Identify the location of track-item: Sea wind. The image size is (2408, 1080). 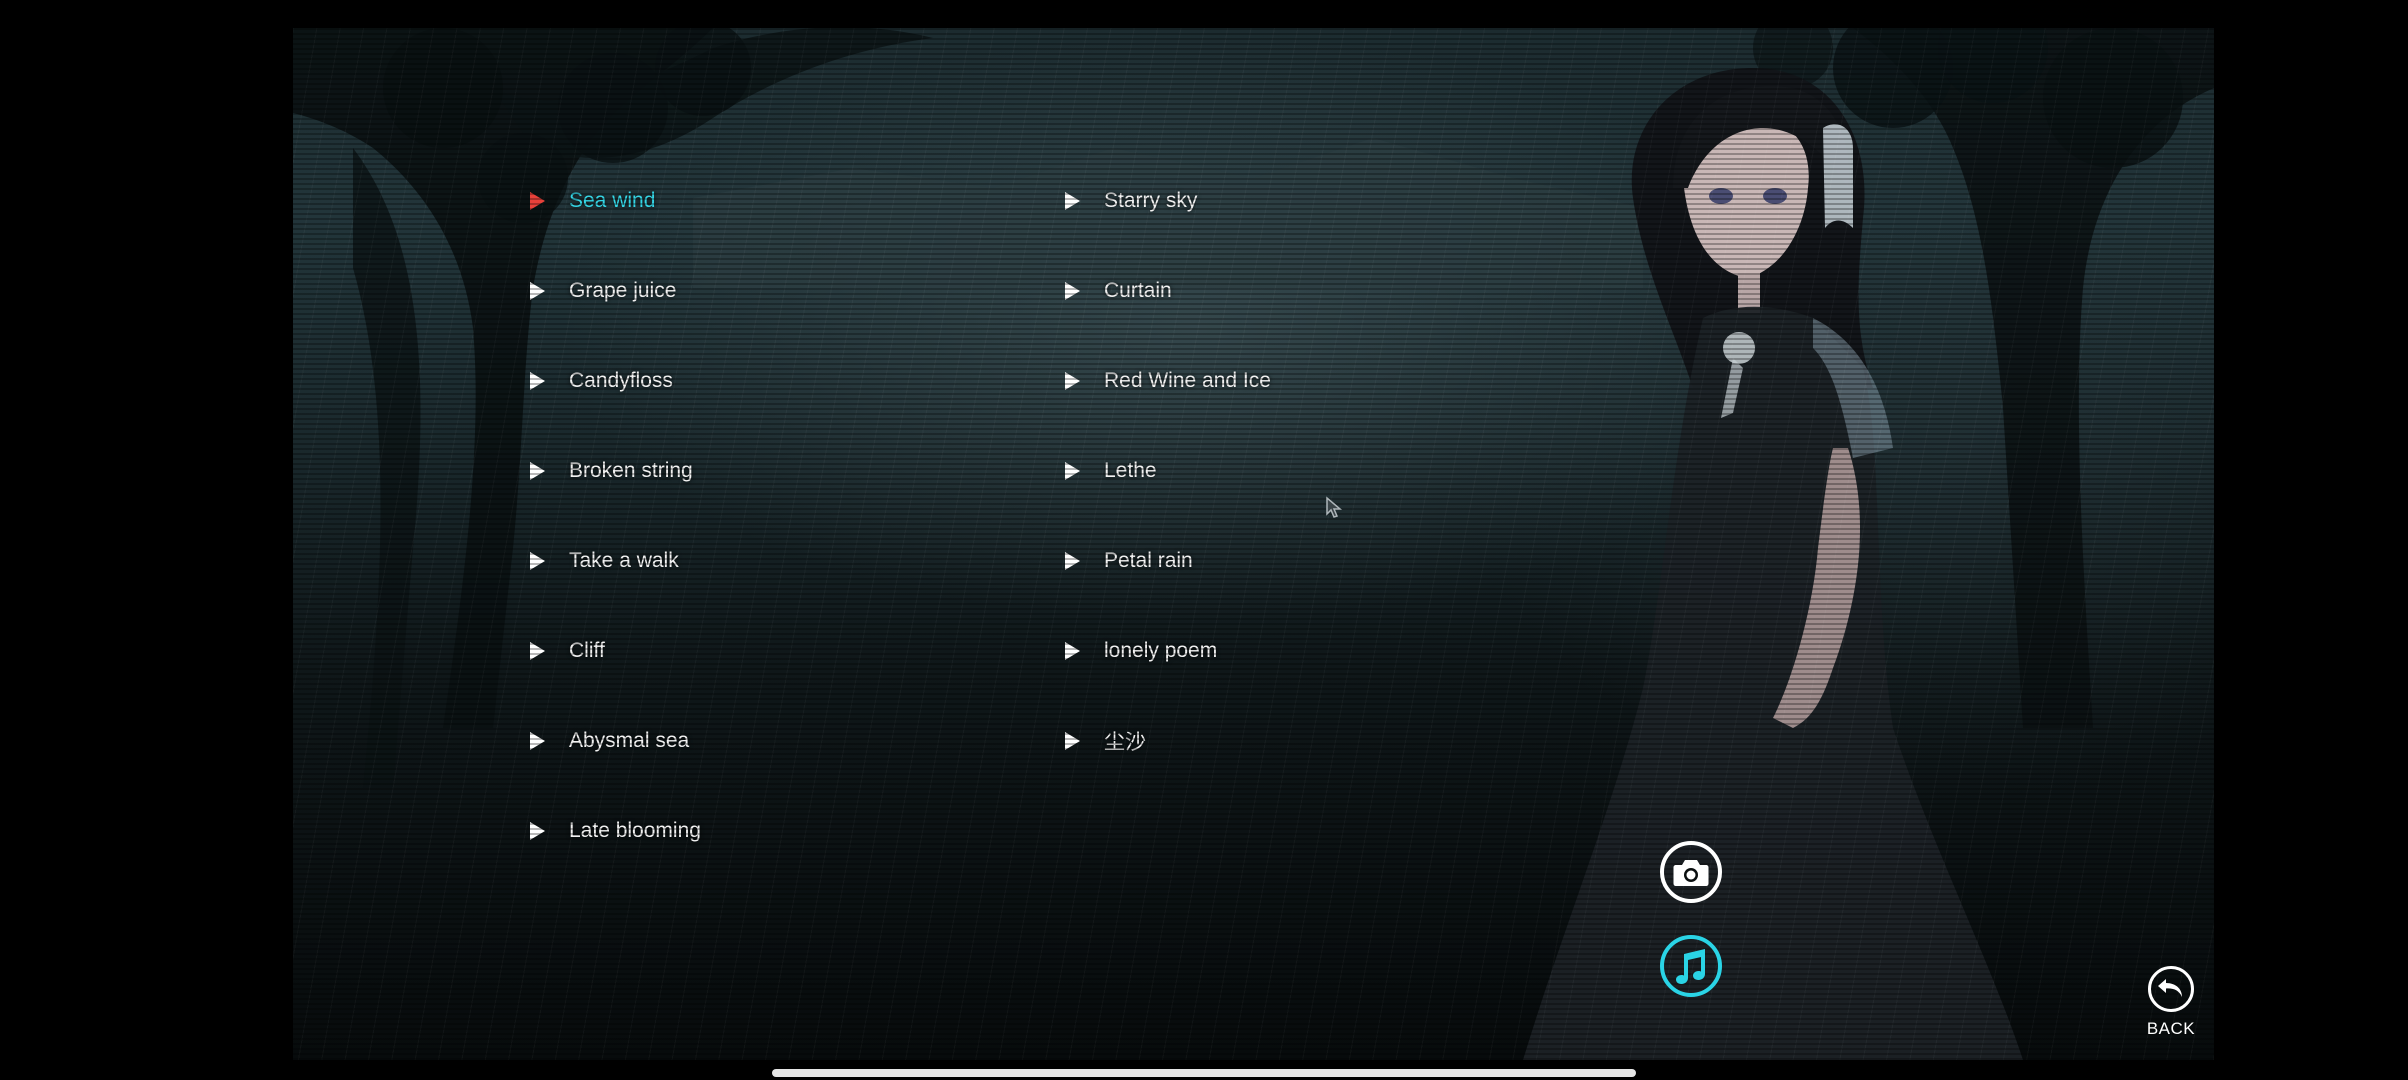
(592, 201).